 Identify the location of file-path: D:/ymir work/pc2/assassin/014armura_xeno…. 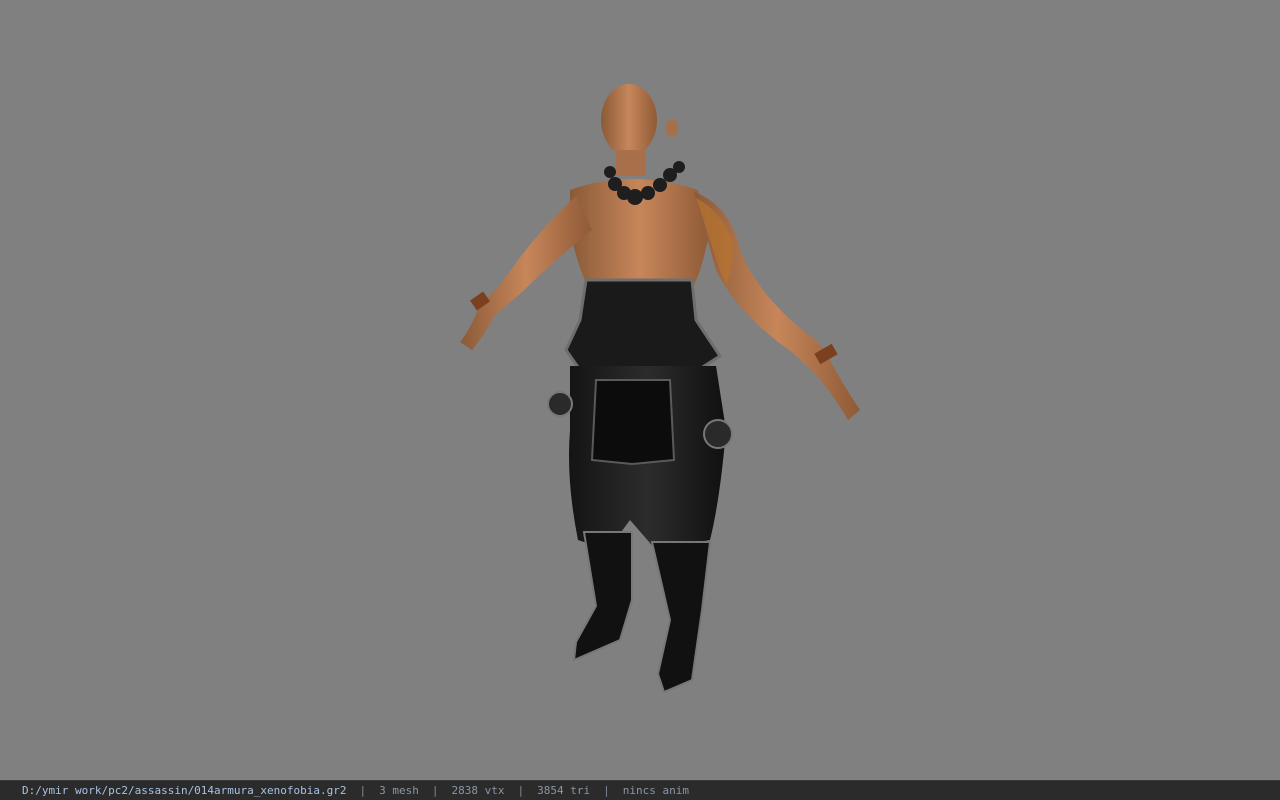
(184, 790).